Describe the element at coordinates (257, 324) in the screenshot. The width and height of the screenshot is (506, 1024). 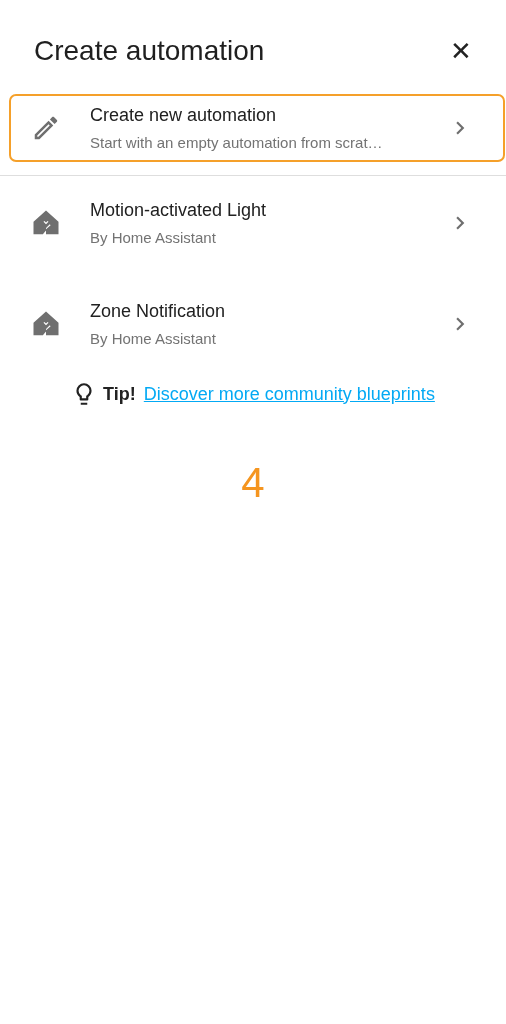
I see `list-item: Zone Notification By Home Assistant` at that location.